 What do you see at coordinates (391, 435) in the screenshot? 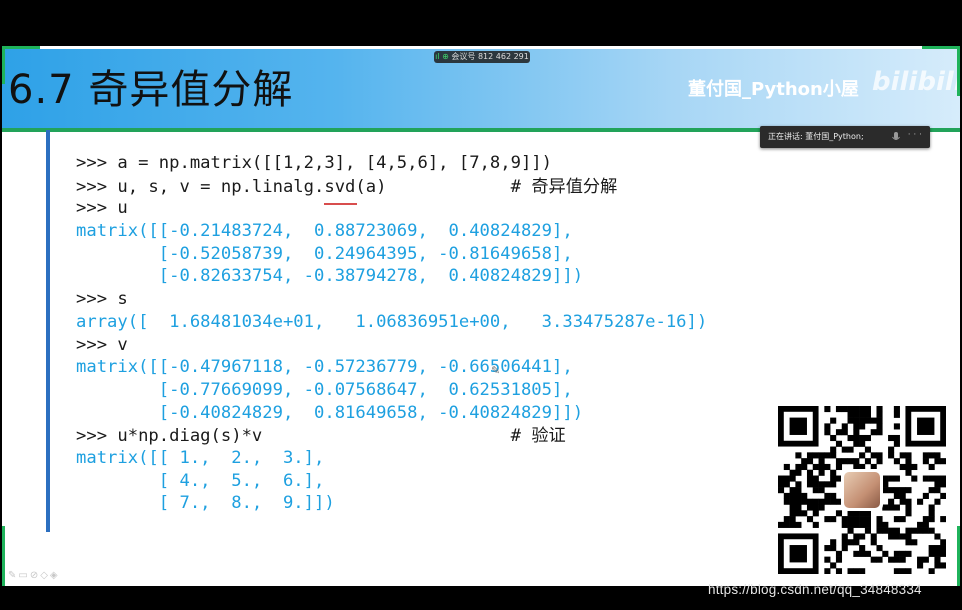
I see `code-input-line: >>> u*np.diag(s)*v # 验证` at bounding box center [391, 435].